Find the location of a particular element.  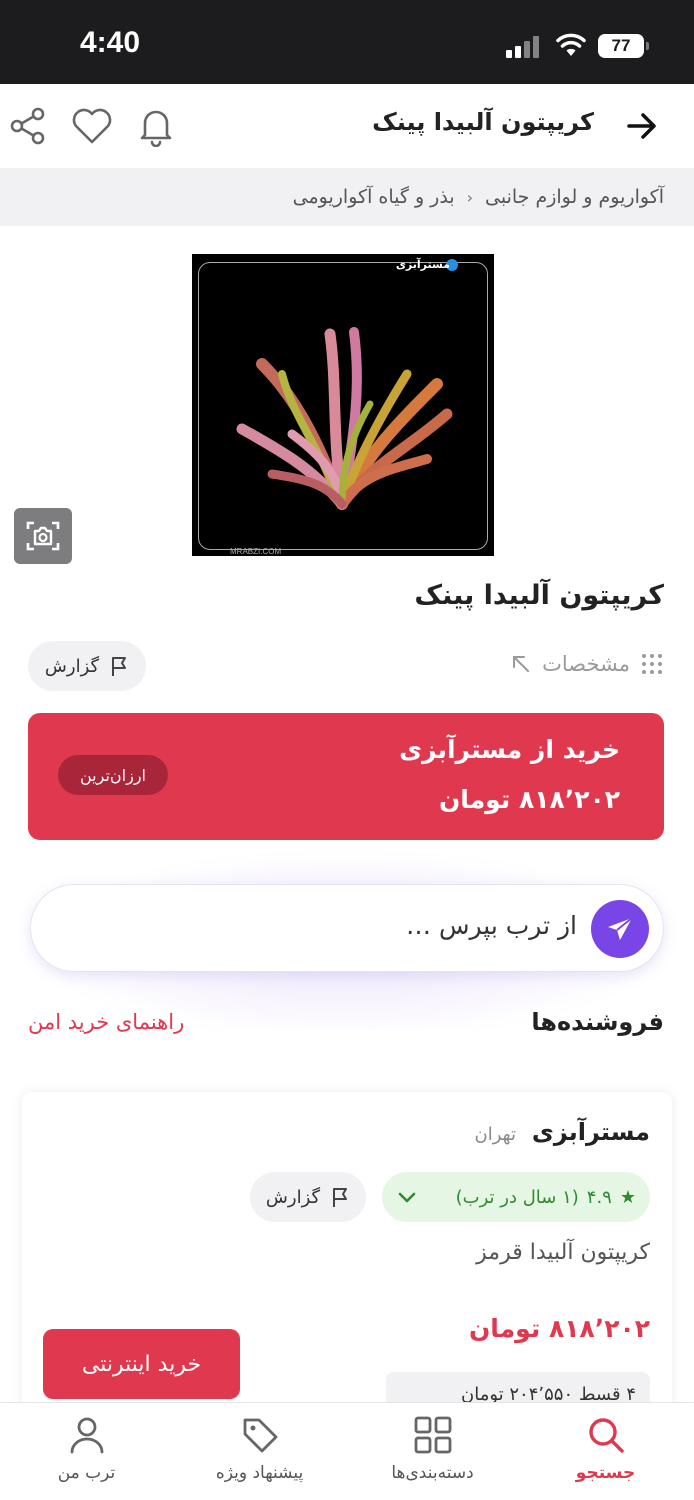

grid-icon is located at coordinates (432, 1435).